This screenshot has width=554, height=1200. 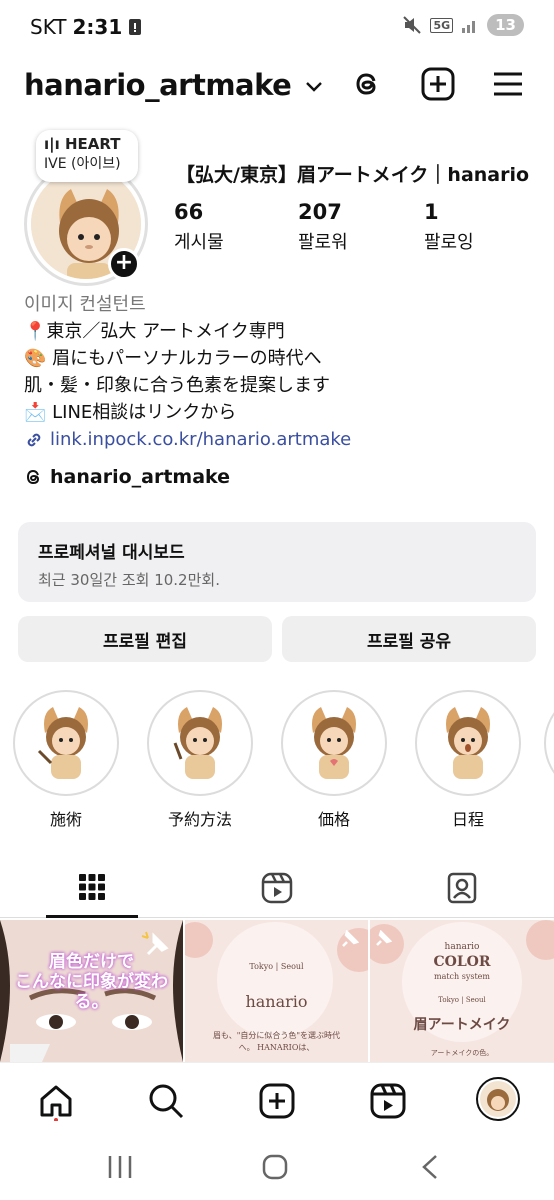 What do you see at coordinates (323, 227) in the screenshot?
I see `followers-stat: 207 팔로워` at bounding box center [323, 227].